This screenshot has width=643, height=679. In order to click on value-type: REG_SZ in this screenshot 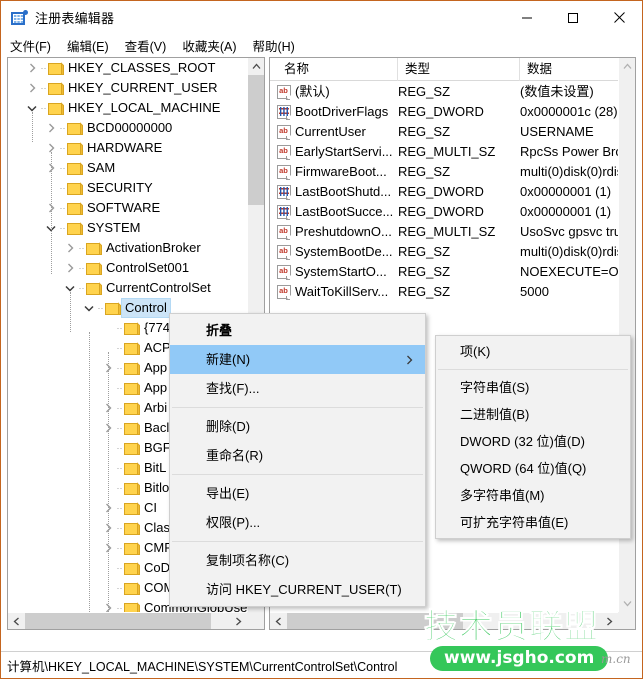, I will do `click(424, 271)`.